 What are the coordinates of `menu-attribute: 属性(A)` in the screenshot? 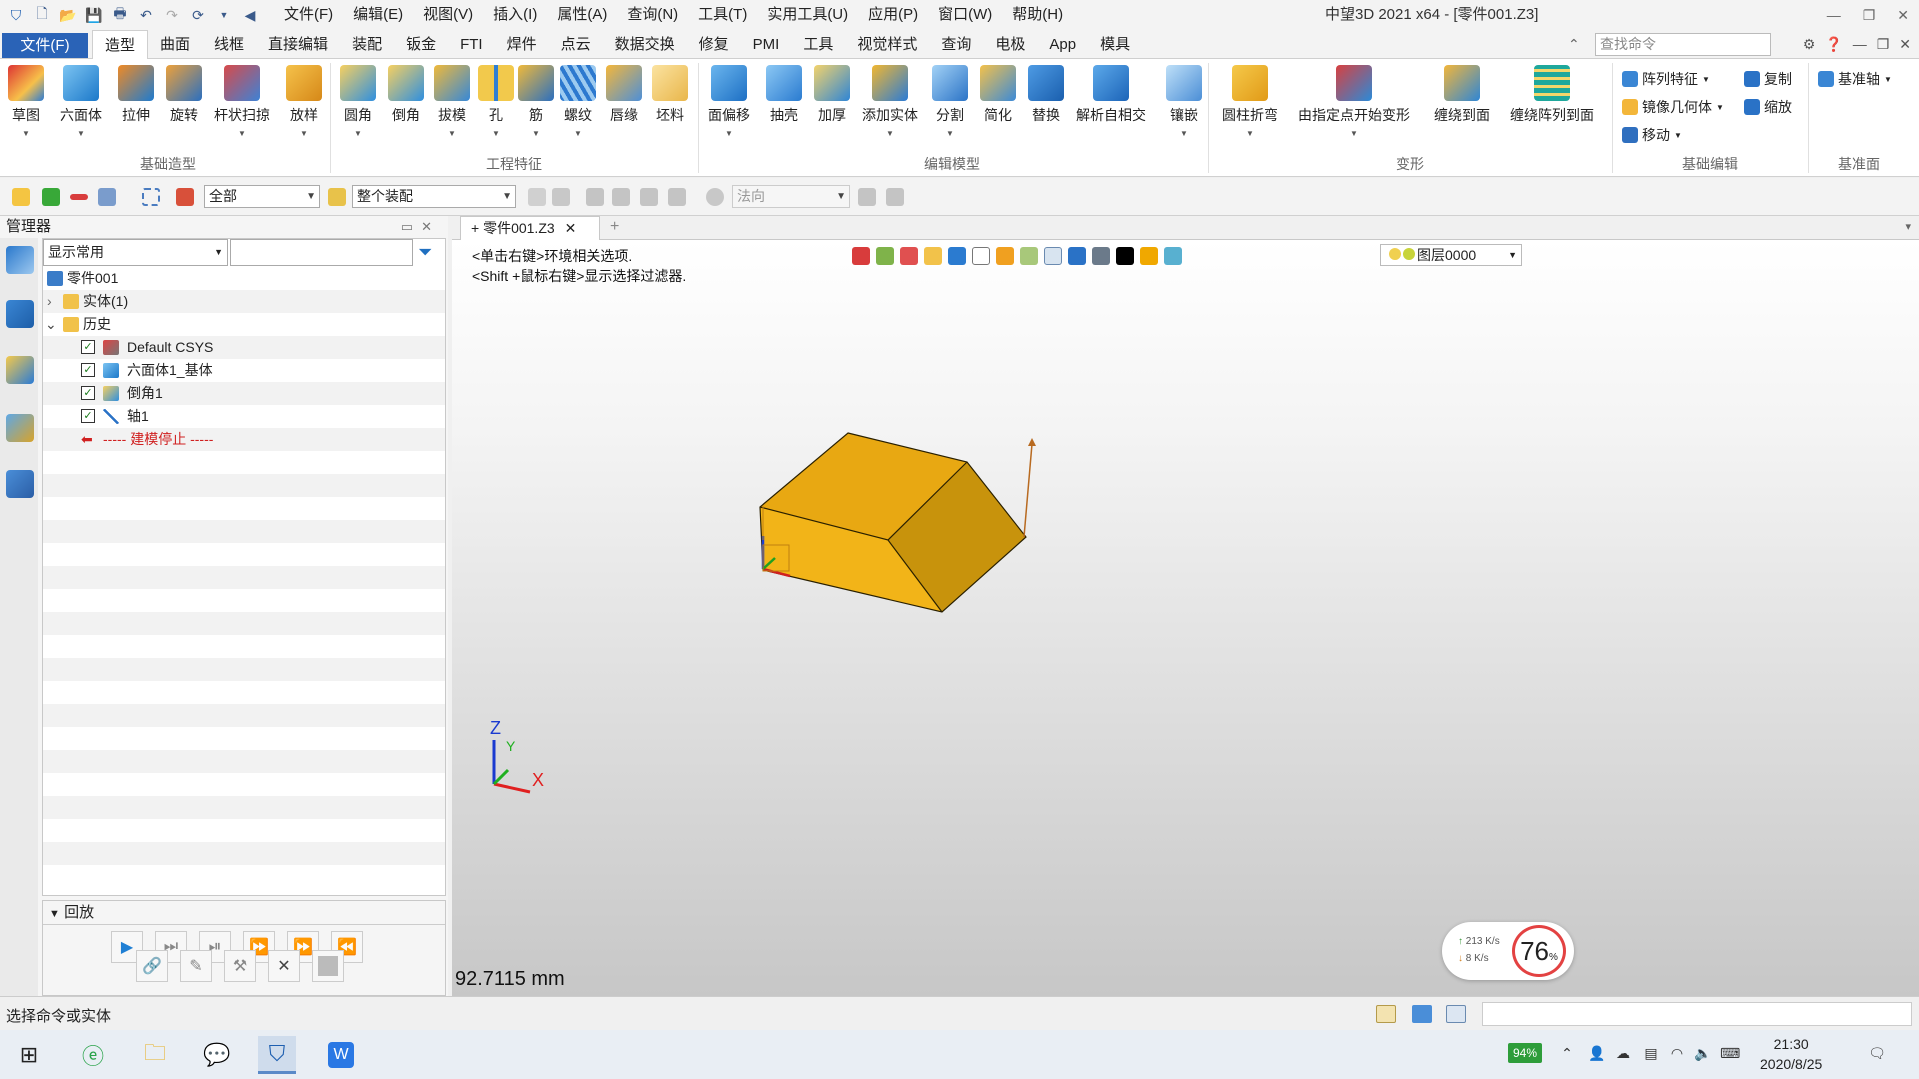 It's located at (582, 15).